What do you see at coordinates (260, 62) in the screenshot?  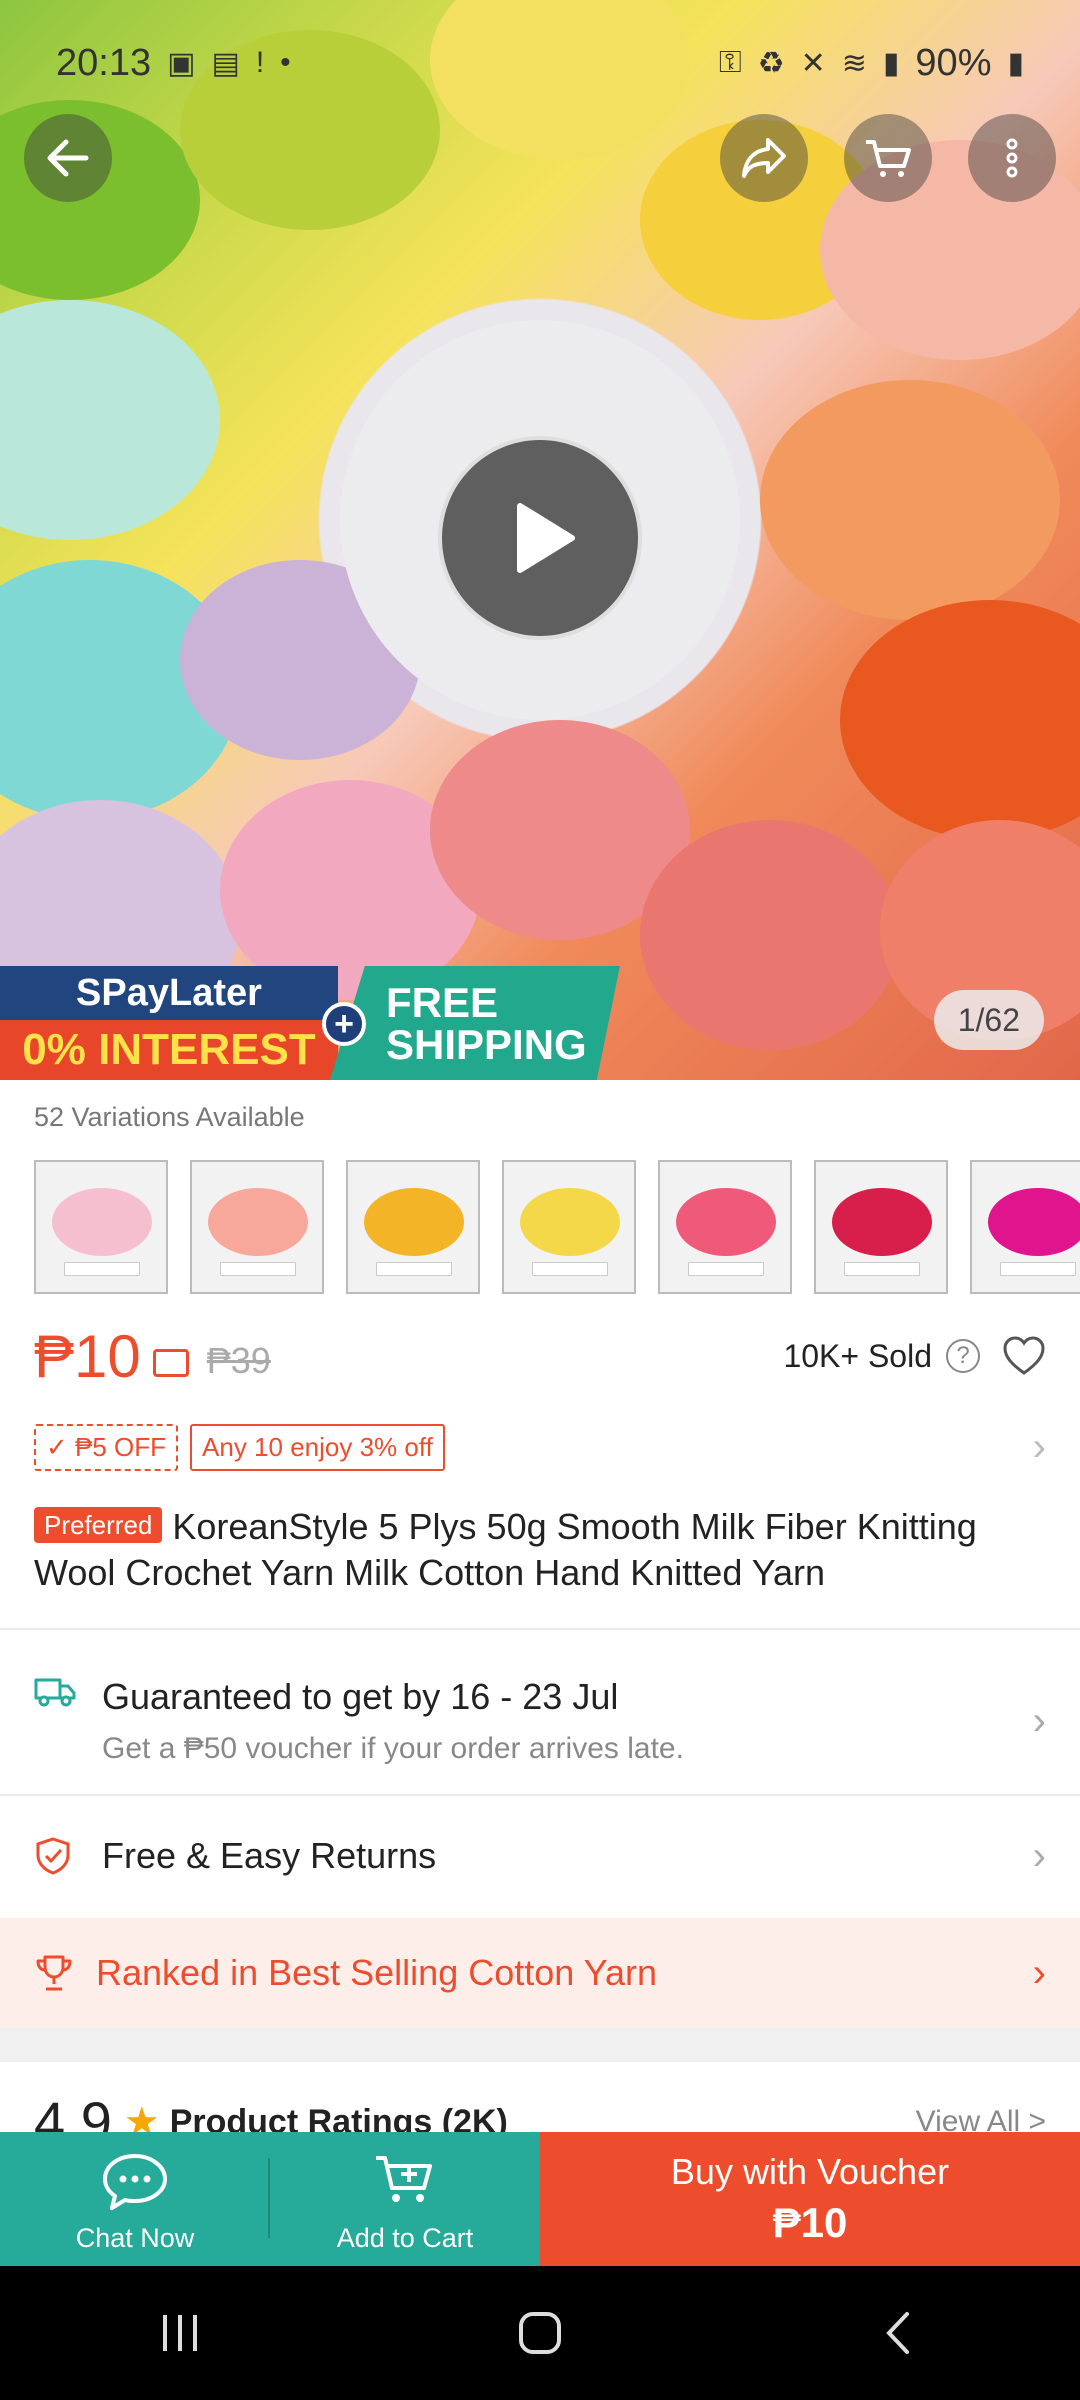 I see `alert-icon: !` at bounding box center [260, 62].